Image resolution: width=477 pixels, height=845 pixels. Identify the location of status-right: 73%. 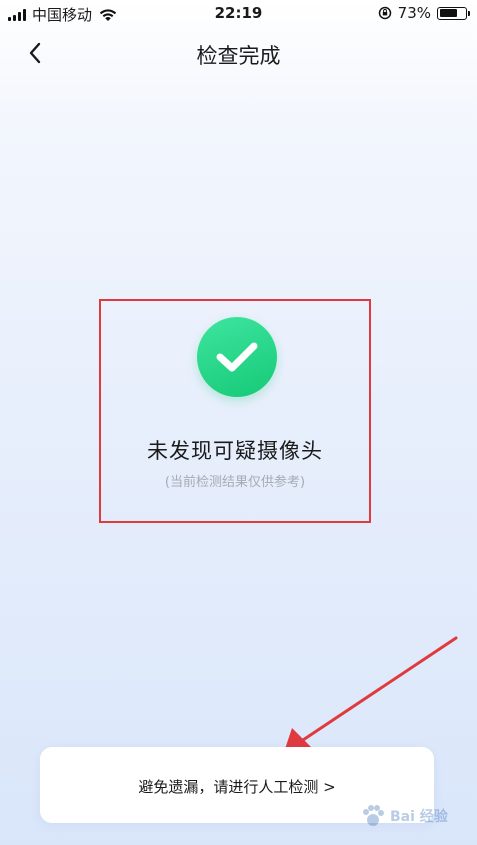
(424, 13).